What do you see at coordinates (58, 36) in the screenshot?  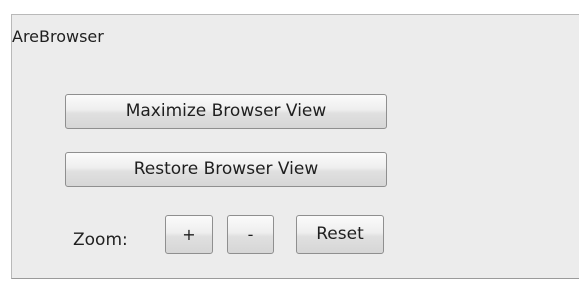 I see `panel-title: AreBrowser` at bounding box center [58, 36].